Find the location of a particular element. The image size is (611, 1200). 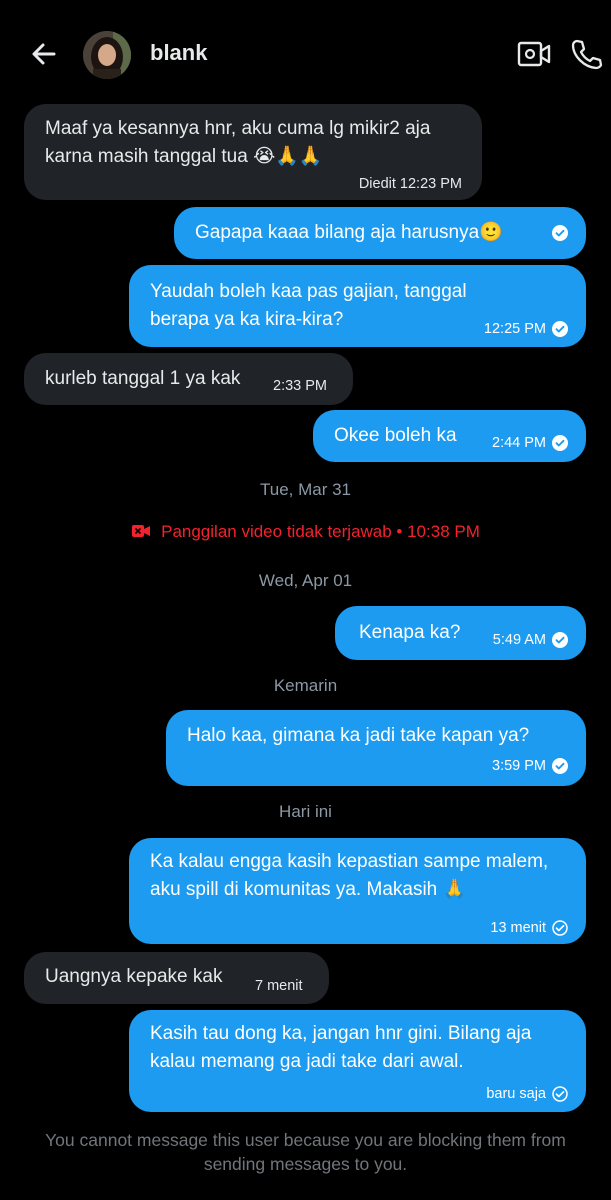

message-meta: 5:49 AM is located at coordinates (530, 640).